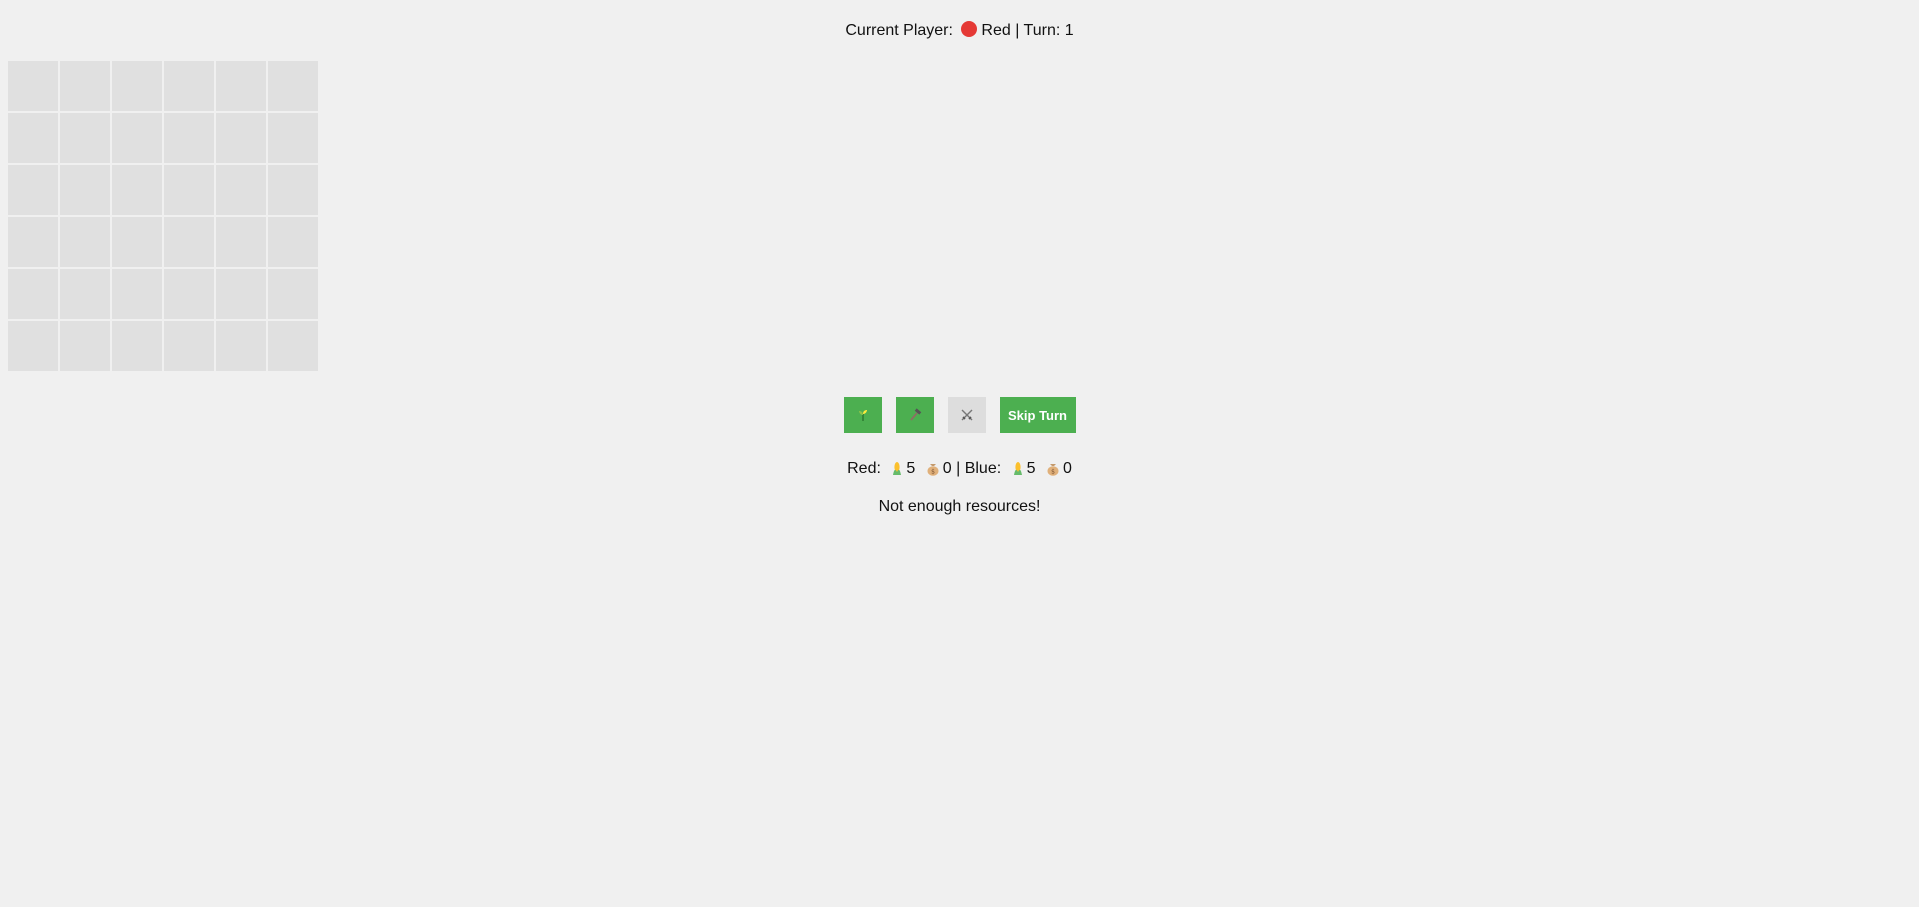  I want to click on red-resources-label: Red:, so click(864, 468).